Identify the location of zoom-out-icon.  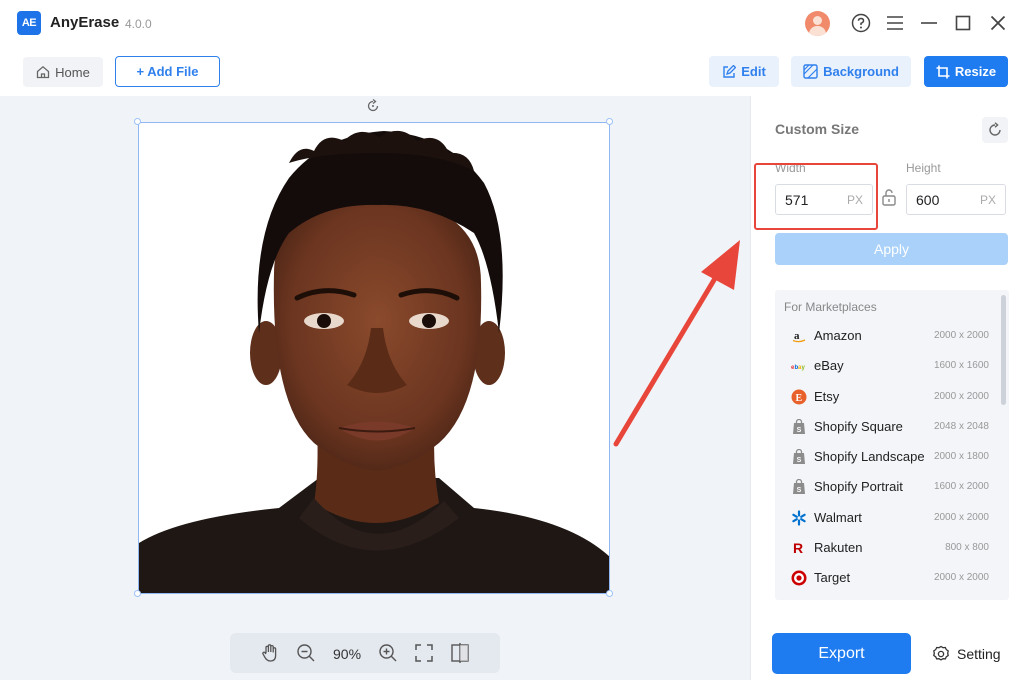
(306, 653).